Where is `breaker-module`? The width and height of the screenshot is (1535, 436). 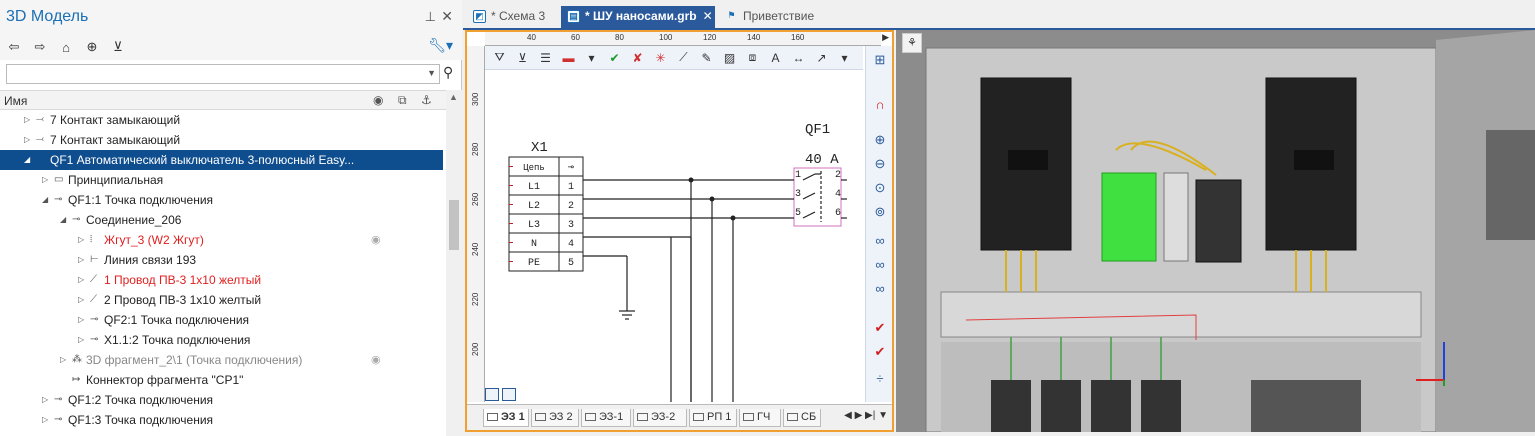 breaker-module is located at coordinates (1218, 221).